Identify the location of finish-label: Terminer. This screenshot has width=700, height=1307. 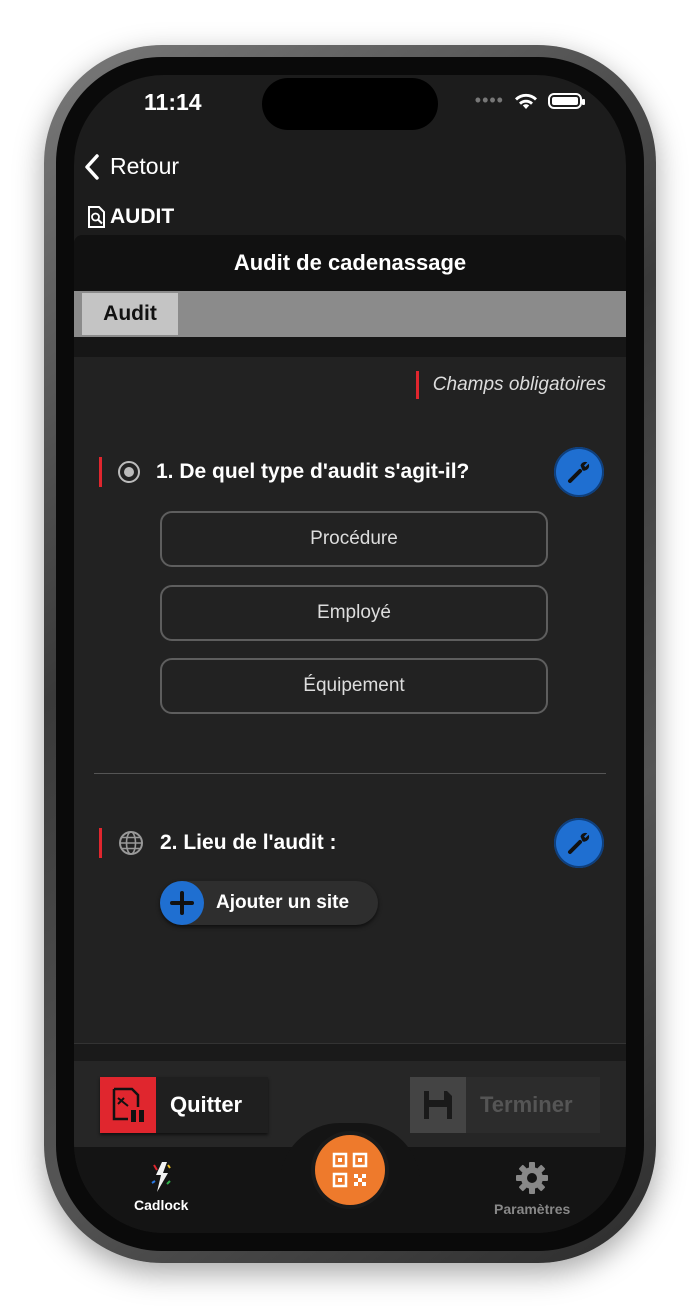
(526, 1104).